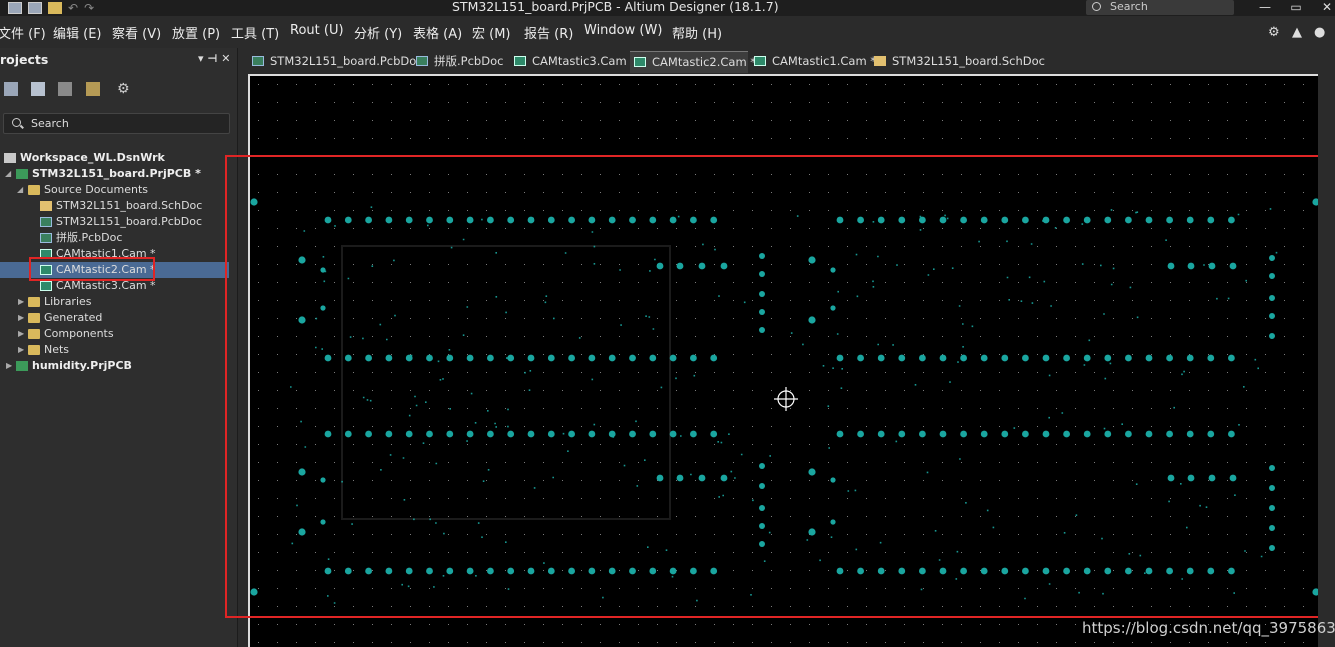  I want to click on watermark: https://blog.csdn.net/qq_39758638, so click(1208, 628).